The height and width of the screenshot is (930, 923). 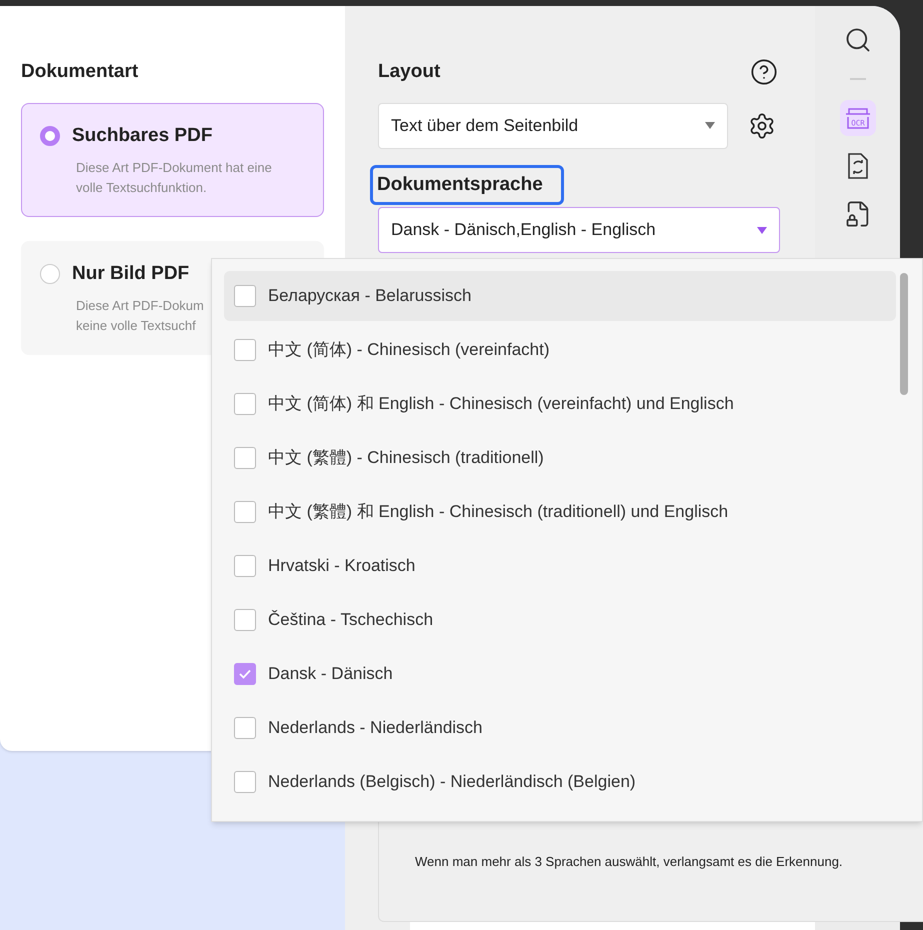 I want to click on check-icon, so click(x=245, y=674).